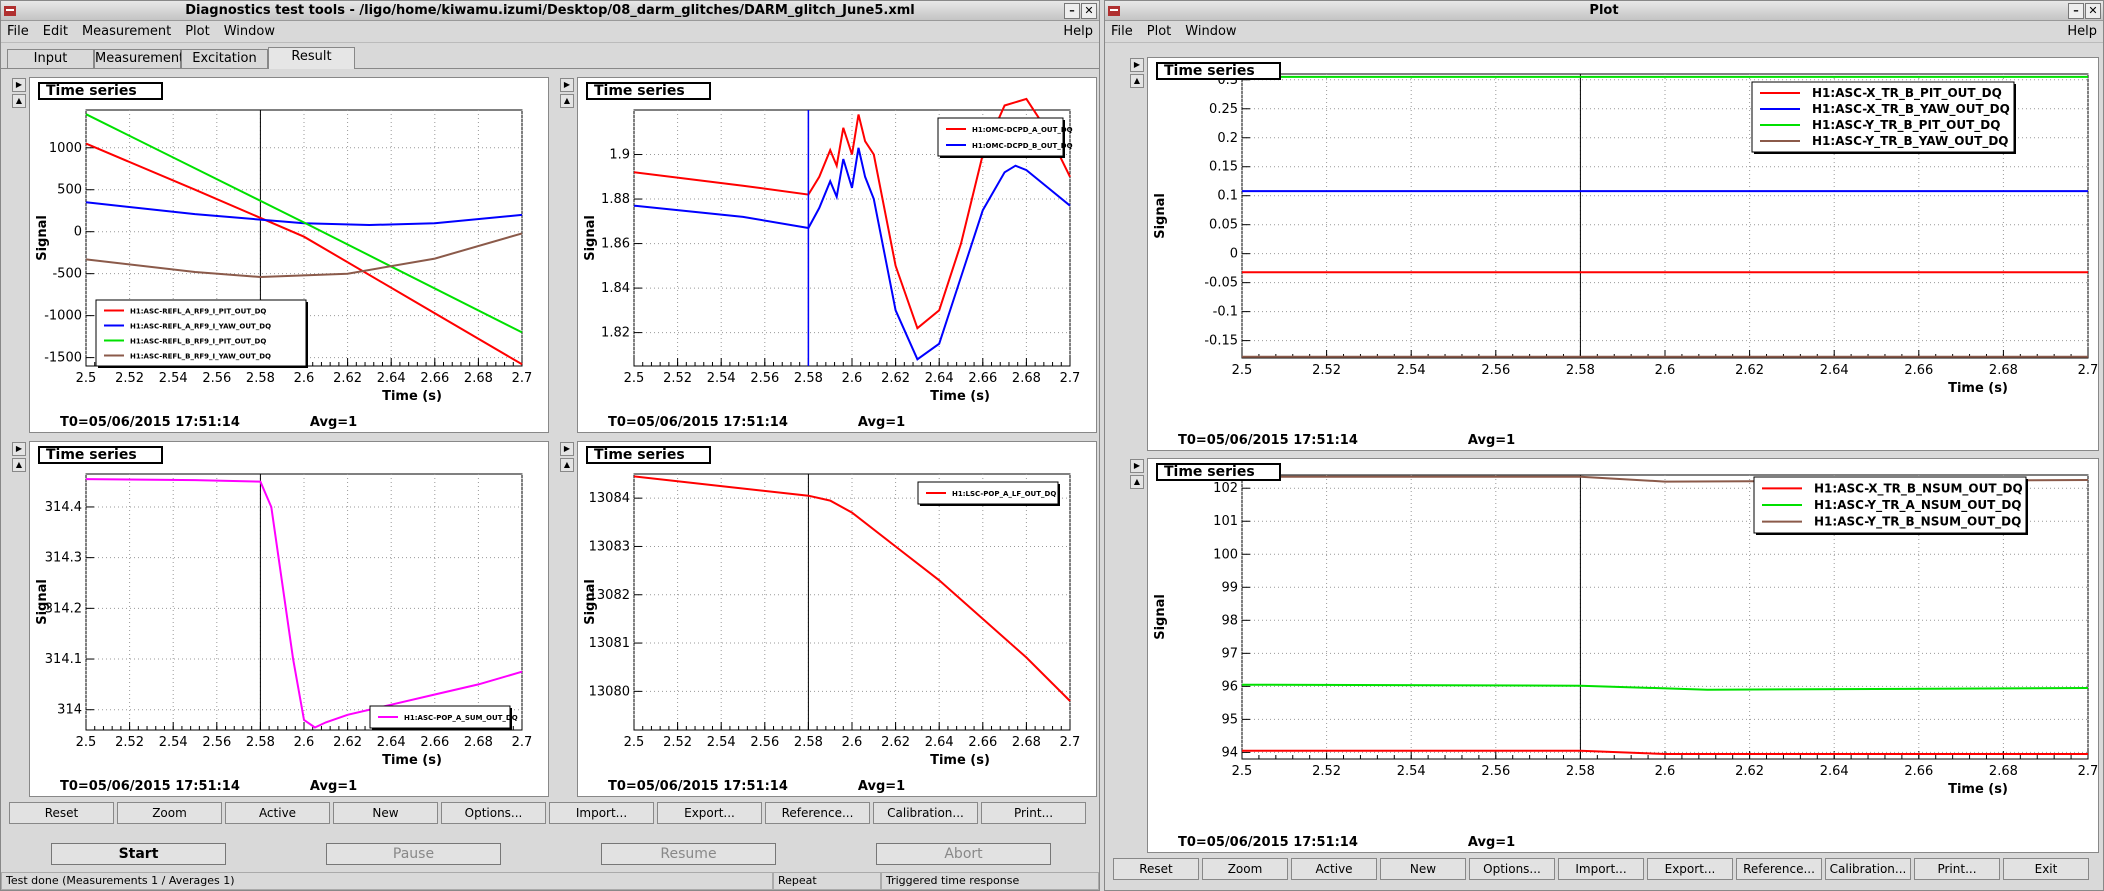  I want to click on exit-button: Exit, so click(2046, 869).